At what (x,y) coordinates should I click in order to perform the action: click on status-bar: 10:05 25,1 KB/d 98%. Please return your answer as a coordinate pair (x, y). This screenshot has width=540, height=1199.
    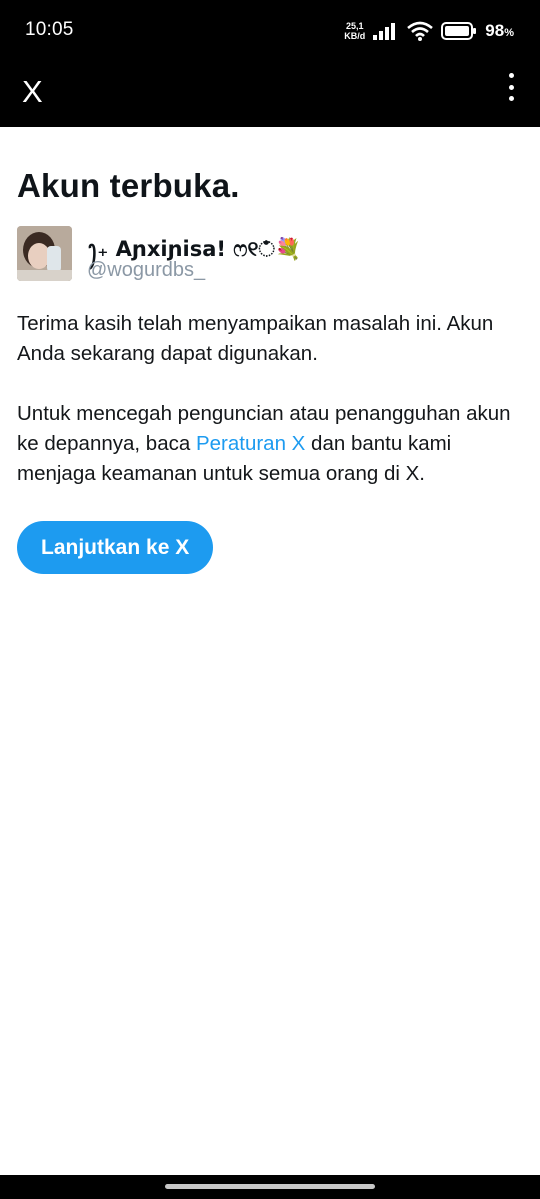
    Looking at the image, I should click on (270, 30).